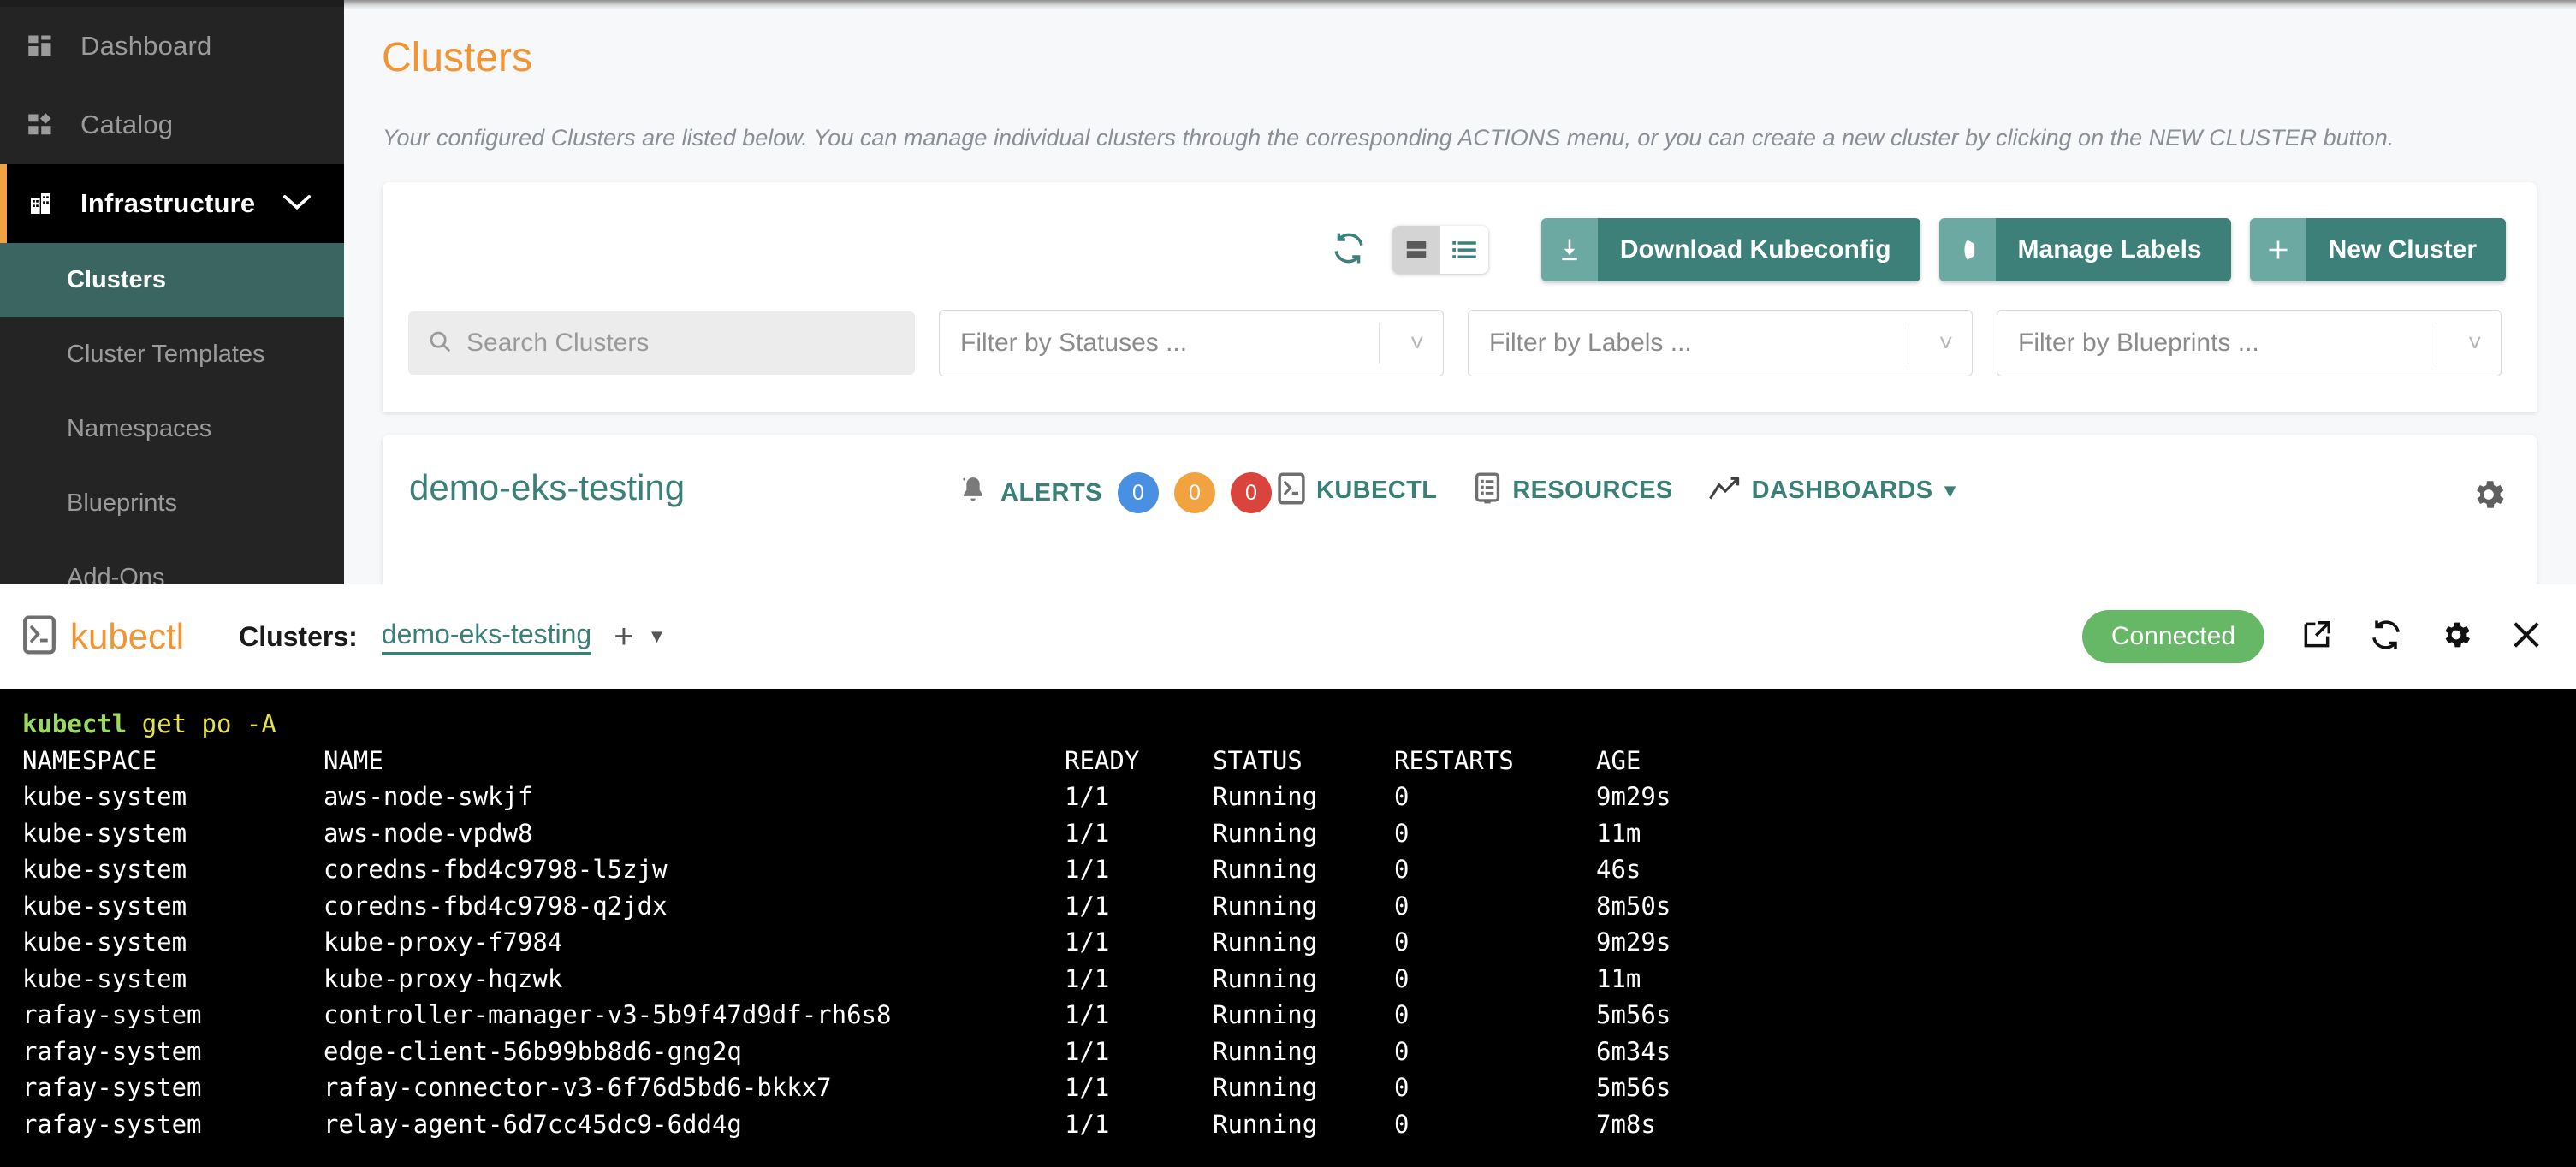  I want to click on resources-icon, so click(1487, 491).